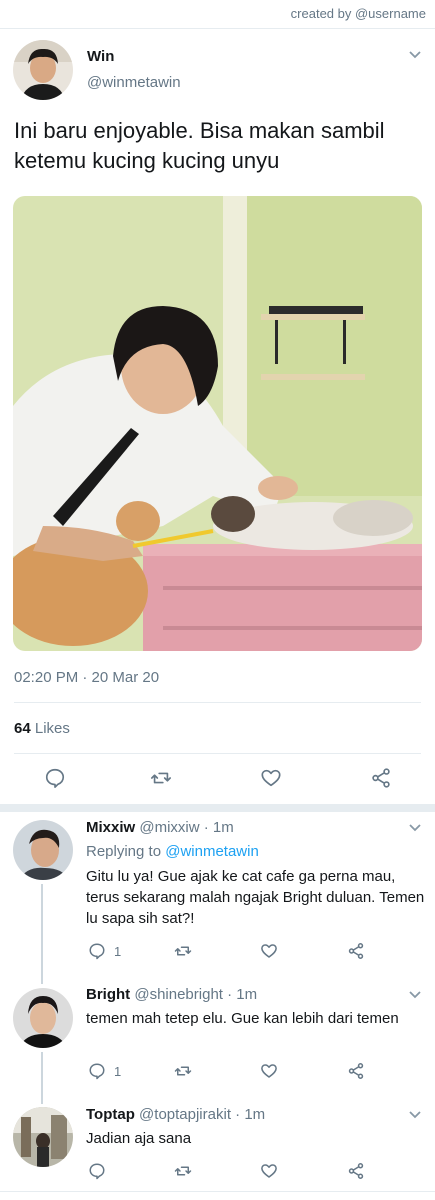 Image resolution: width=435 pixels, height=1200 pixels. What do you see at coordinates (43, 1137) in the screenshot?
I see `avatar-toptap` at bounding box center [43, 1137].